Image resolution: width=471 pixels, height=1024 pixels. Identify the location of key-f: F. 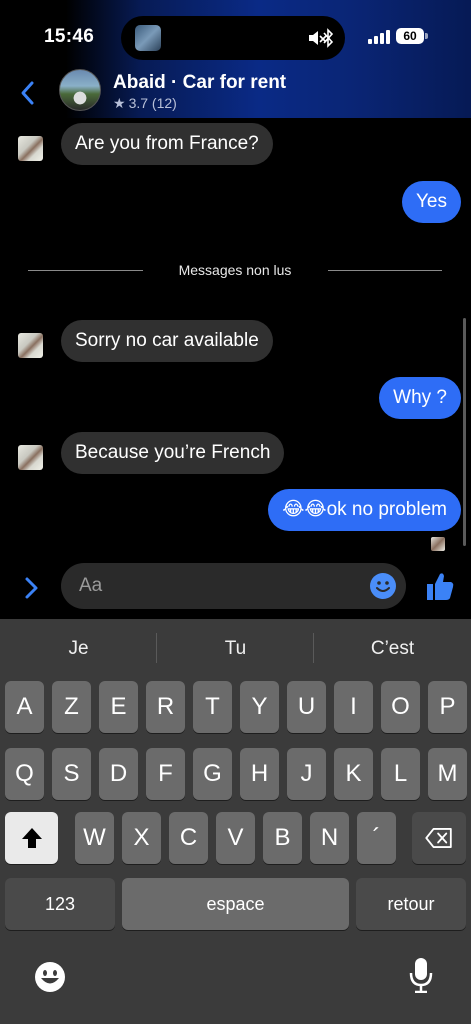
(165, 774).